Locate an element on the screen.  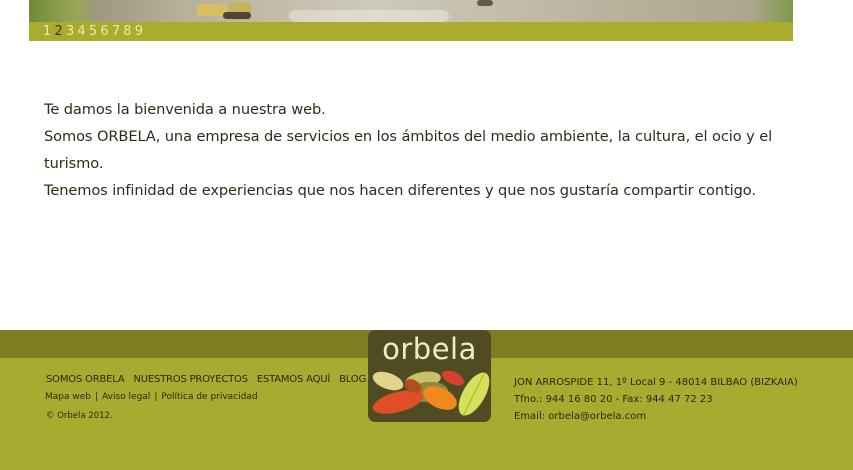
slide-page-4: 4 is located at coordinates (81, 31).